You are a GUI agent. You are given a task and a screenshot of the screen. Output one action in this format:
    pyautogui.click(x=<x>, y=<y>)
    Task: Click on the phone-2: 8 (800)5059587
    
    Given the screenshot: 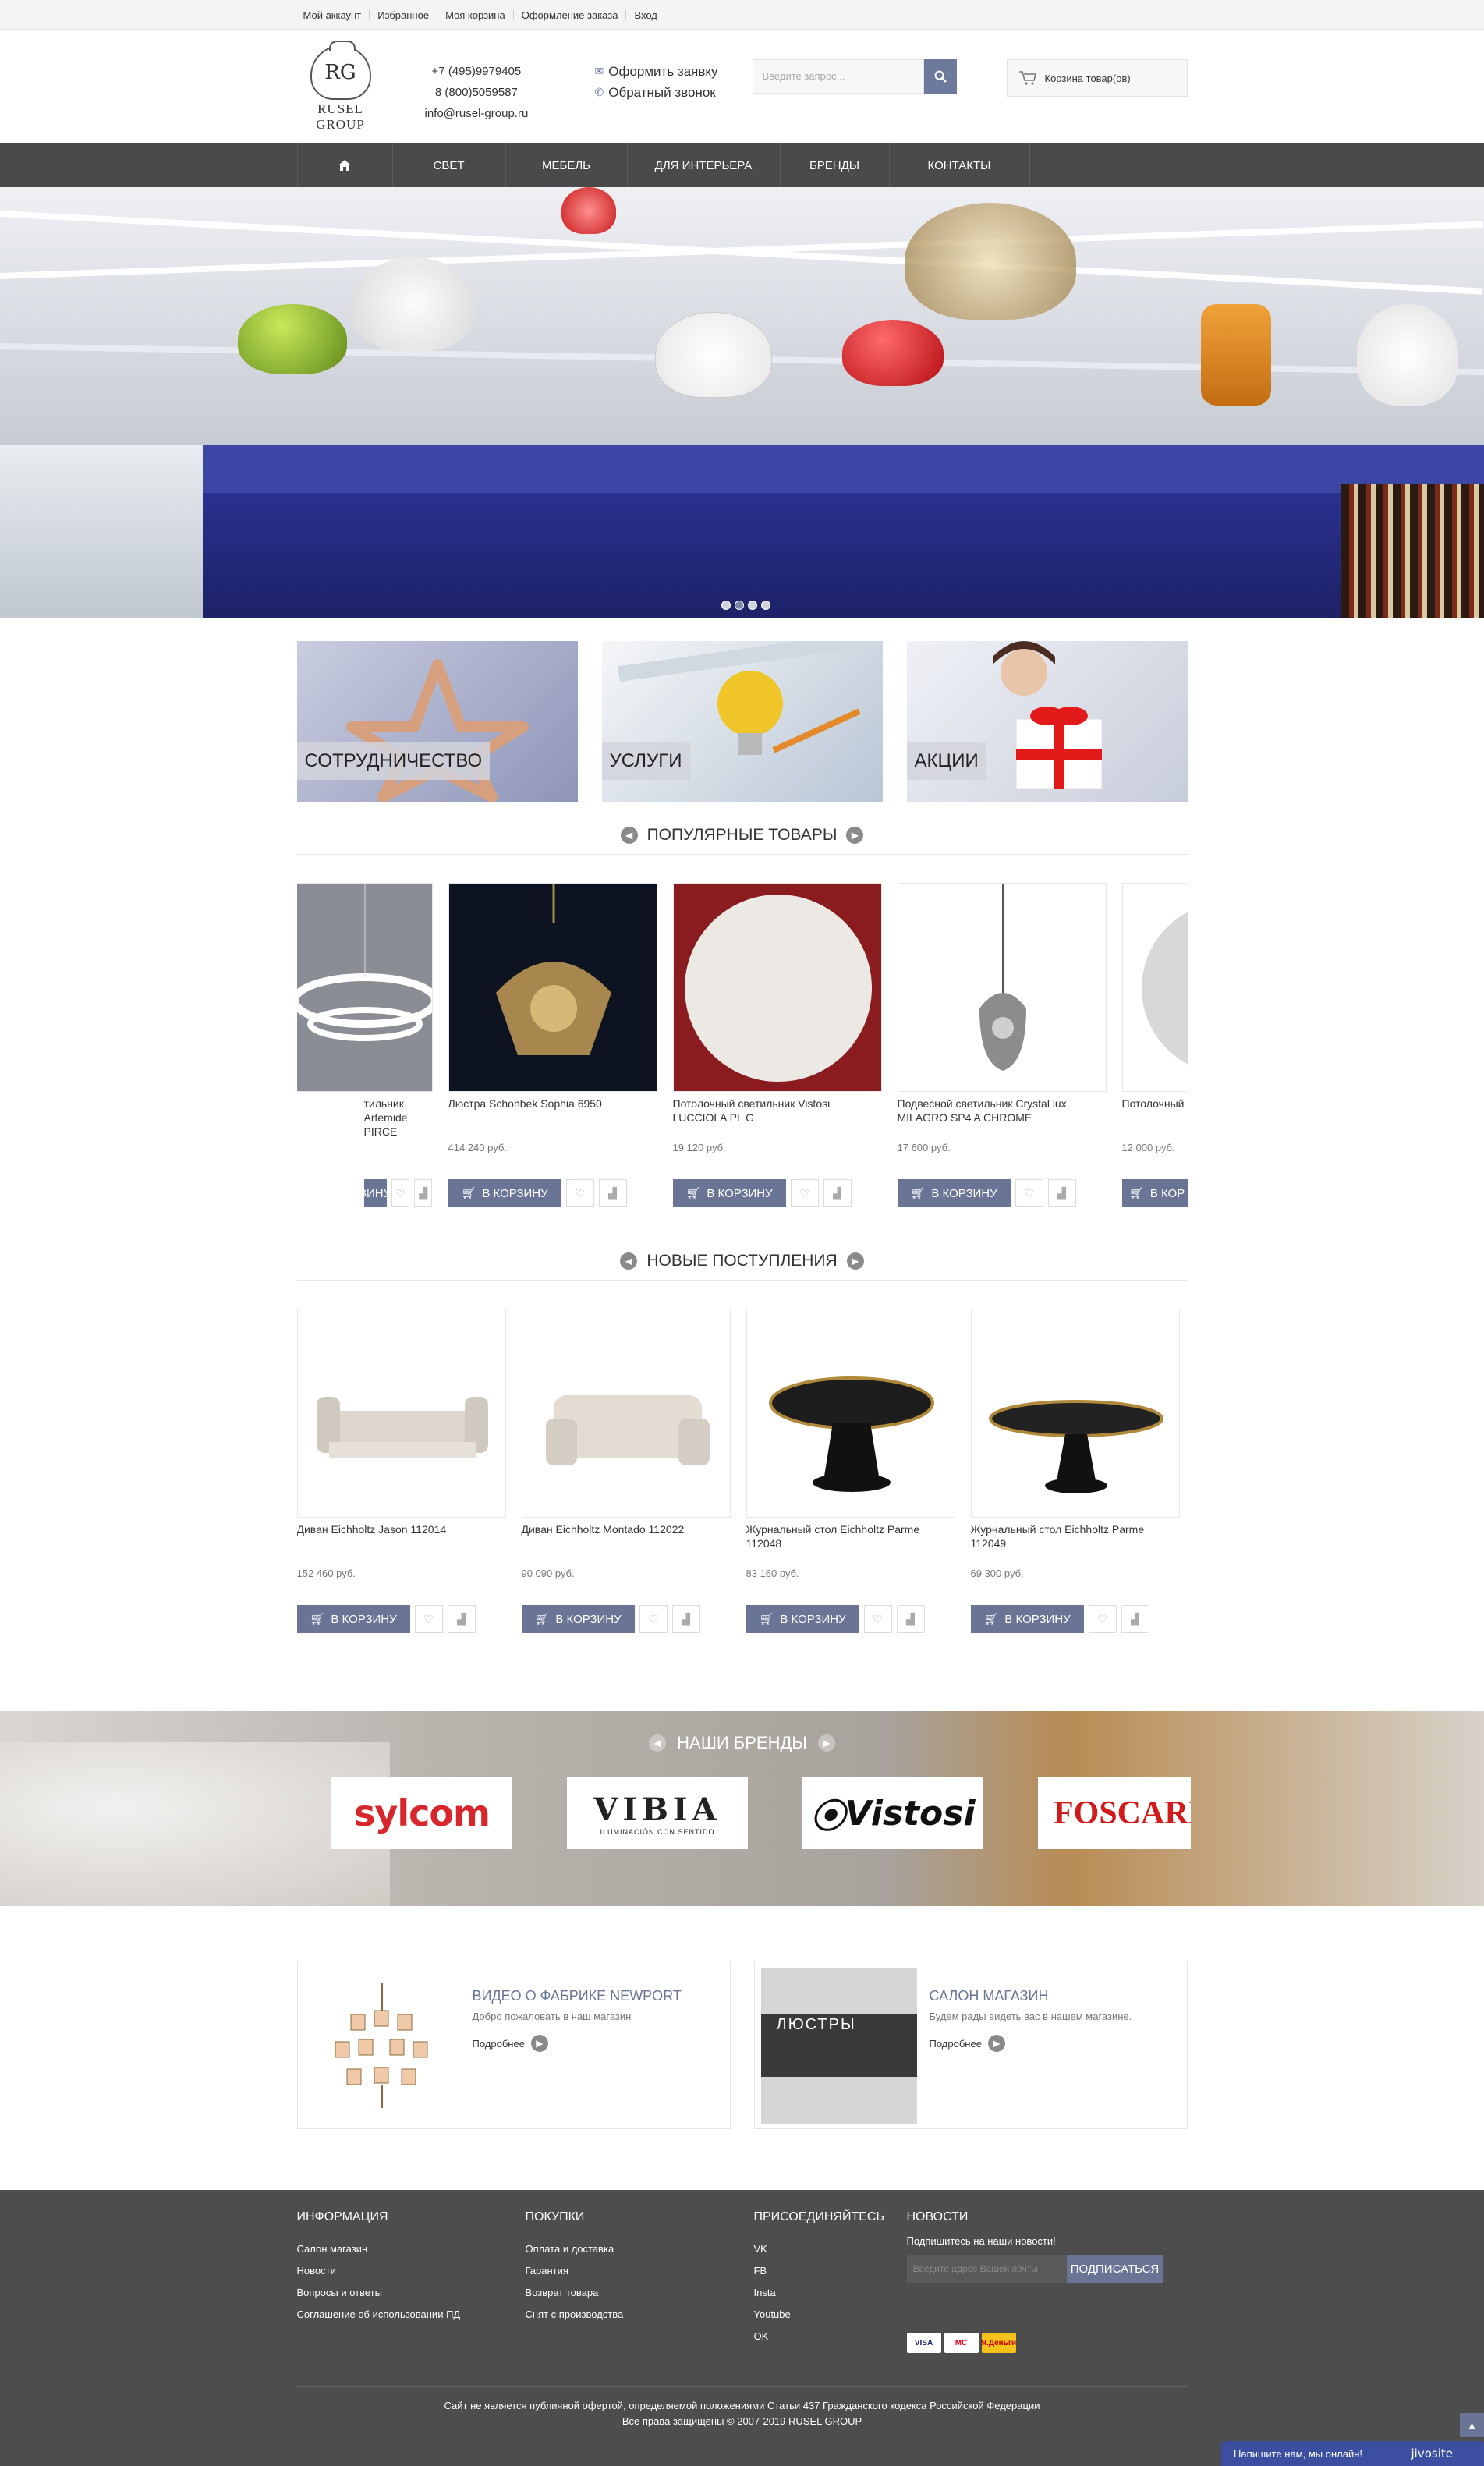 What is the action you would take?
    pyautogui.click(x=477, y=93)
    